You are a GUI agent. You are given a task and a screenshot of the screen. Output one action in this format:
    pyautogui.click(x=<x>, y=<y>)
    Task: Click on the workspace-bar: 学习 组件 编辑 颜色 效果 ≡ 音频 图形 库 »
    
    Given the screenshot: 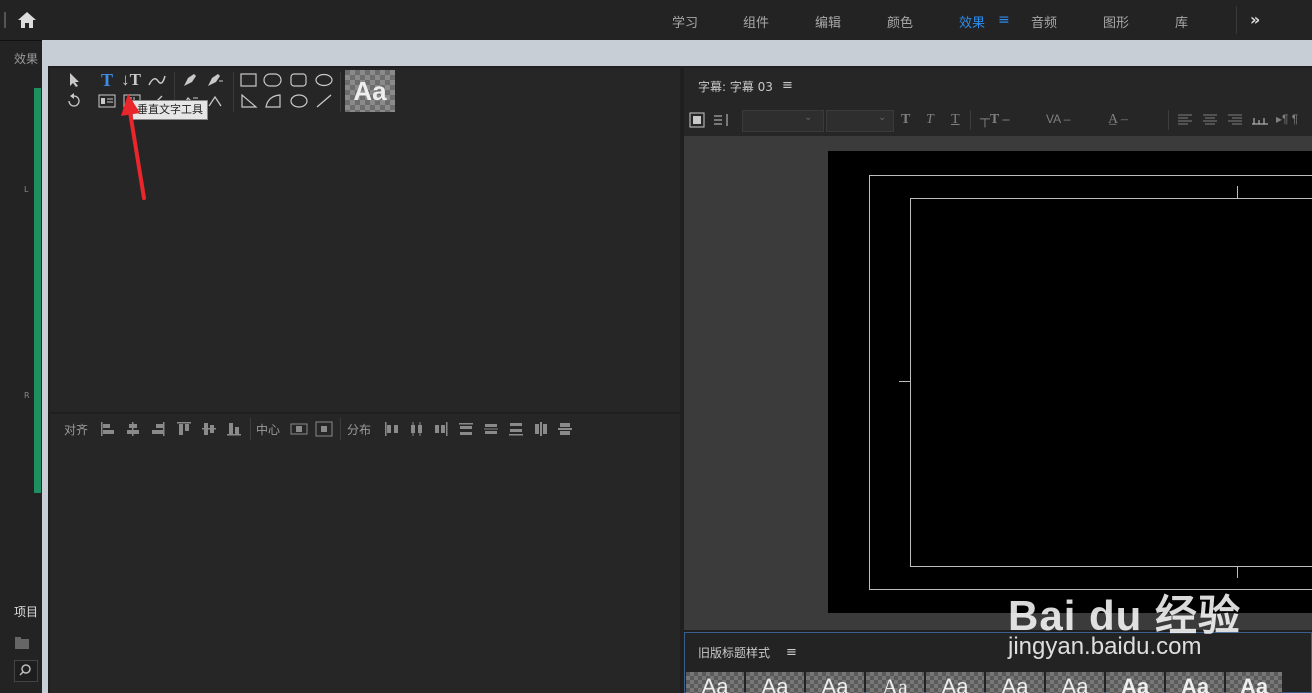 What is the action you would take?
    pyautogui.click(x=656, y=20)
    